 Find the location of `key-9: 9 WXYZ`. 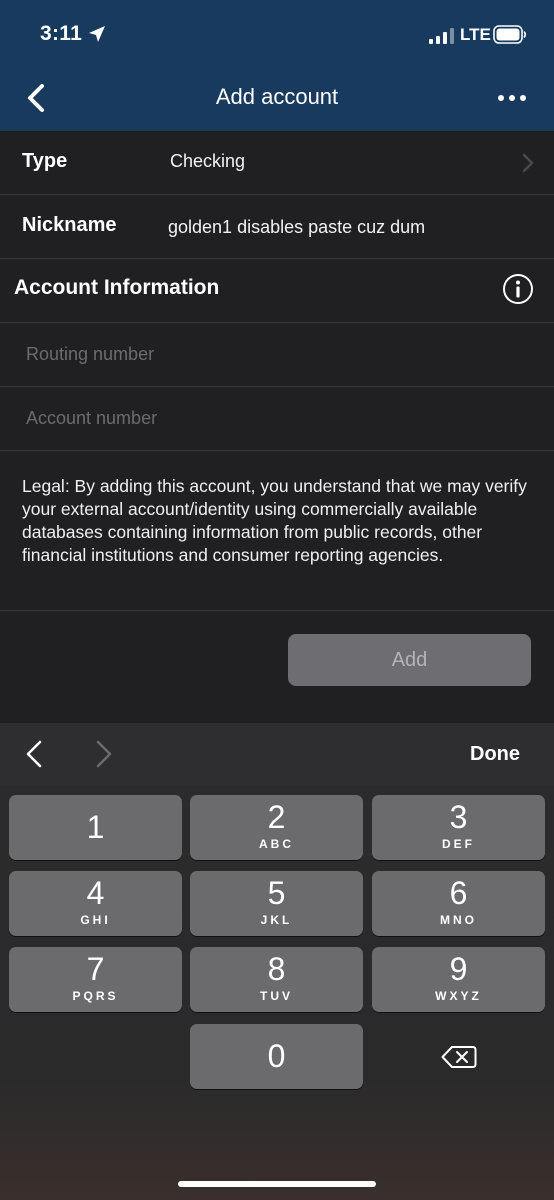

key-9: 9 WXYZ is located at coordinates (458, 979).